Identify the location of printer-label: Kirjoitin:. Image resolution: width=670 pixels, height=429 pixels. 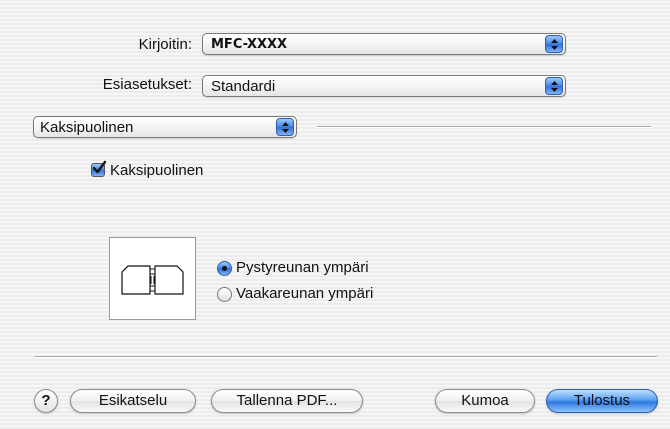
(165, 44).